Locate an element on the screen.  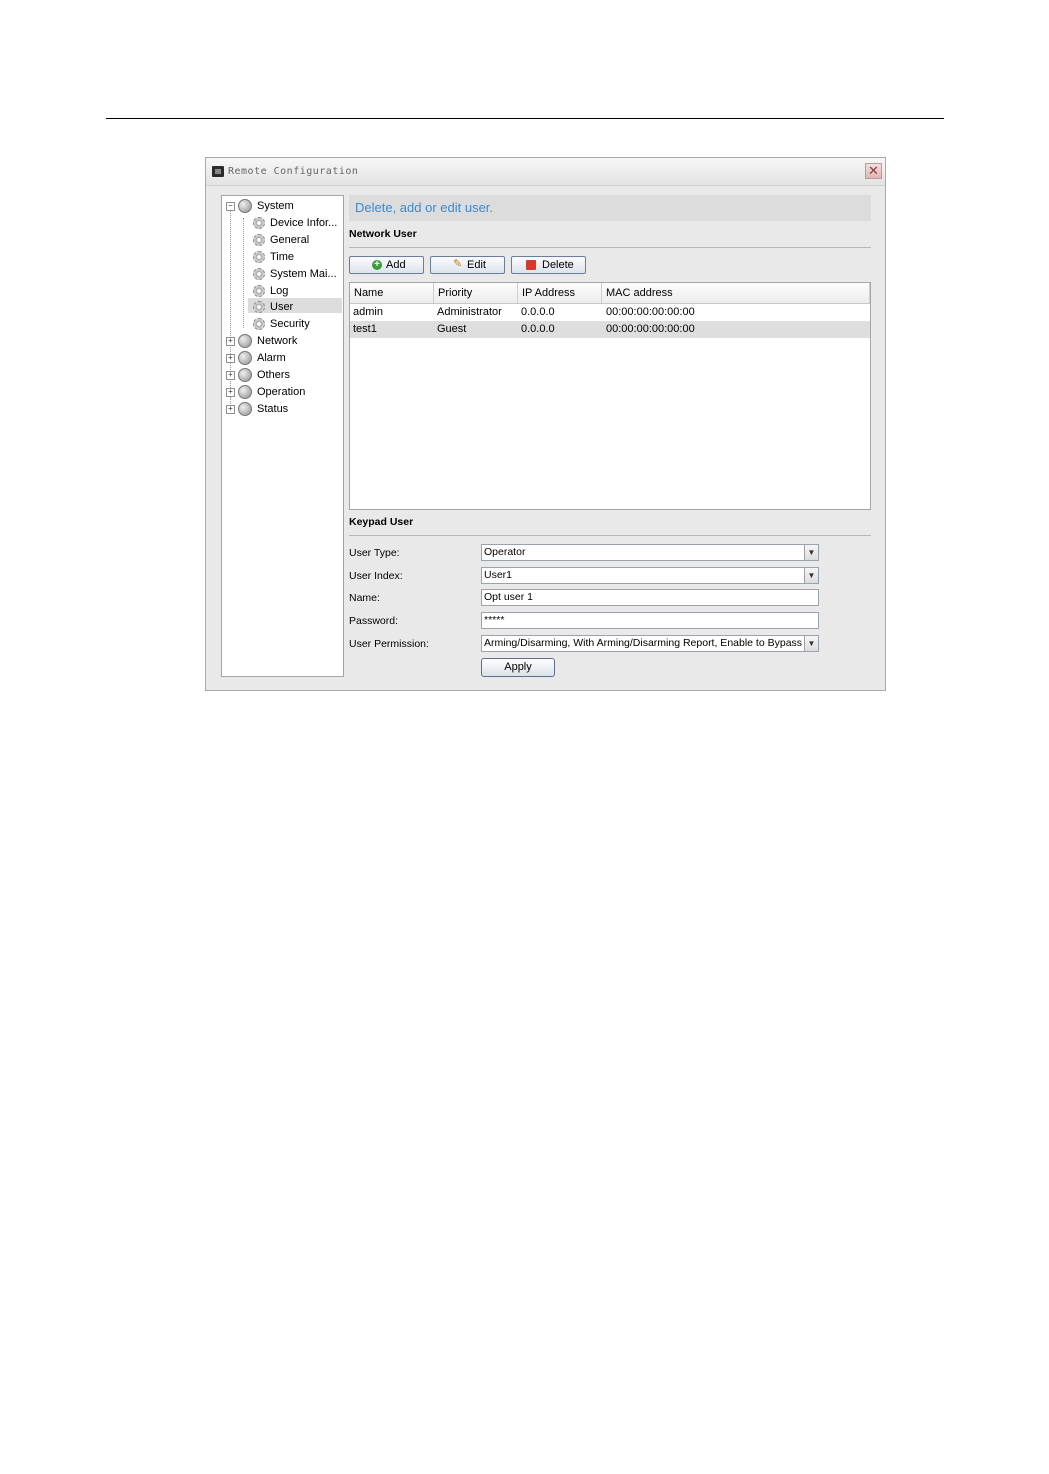
app-icon is located at coordinates (218, 171).